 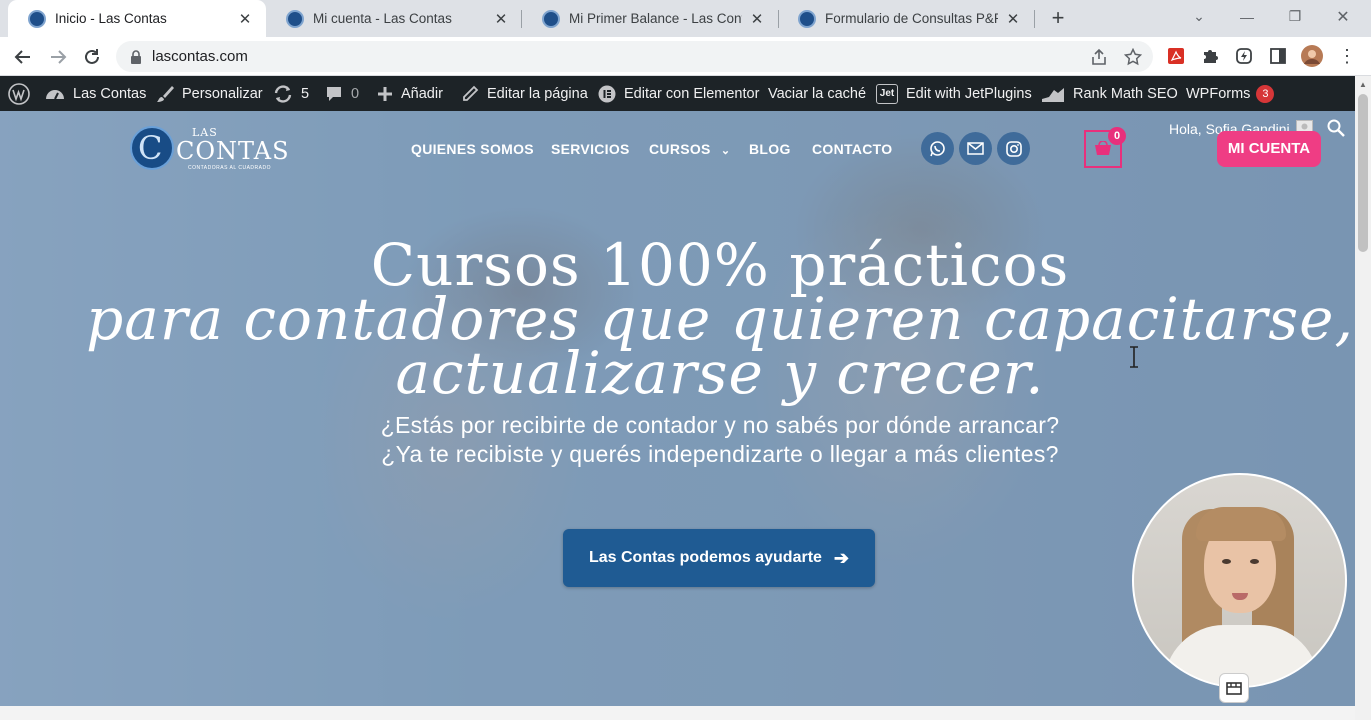 What do you see at coordinates (222, 93) in the screenshot?
I see `customize-label: Personalizar` at bounding box center [222, 93].